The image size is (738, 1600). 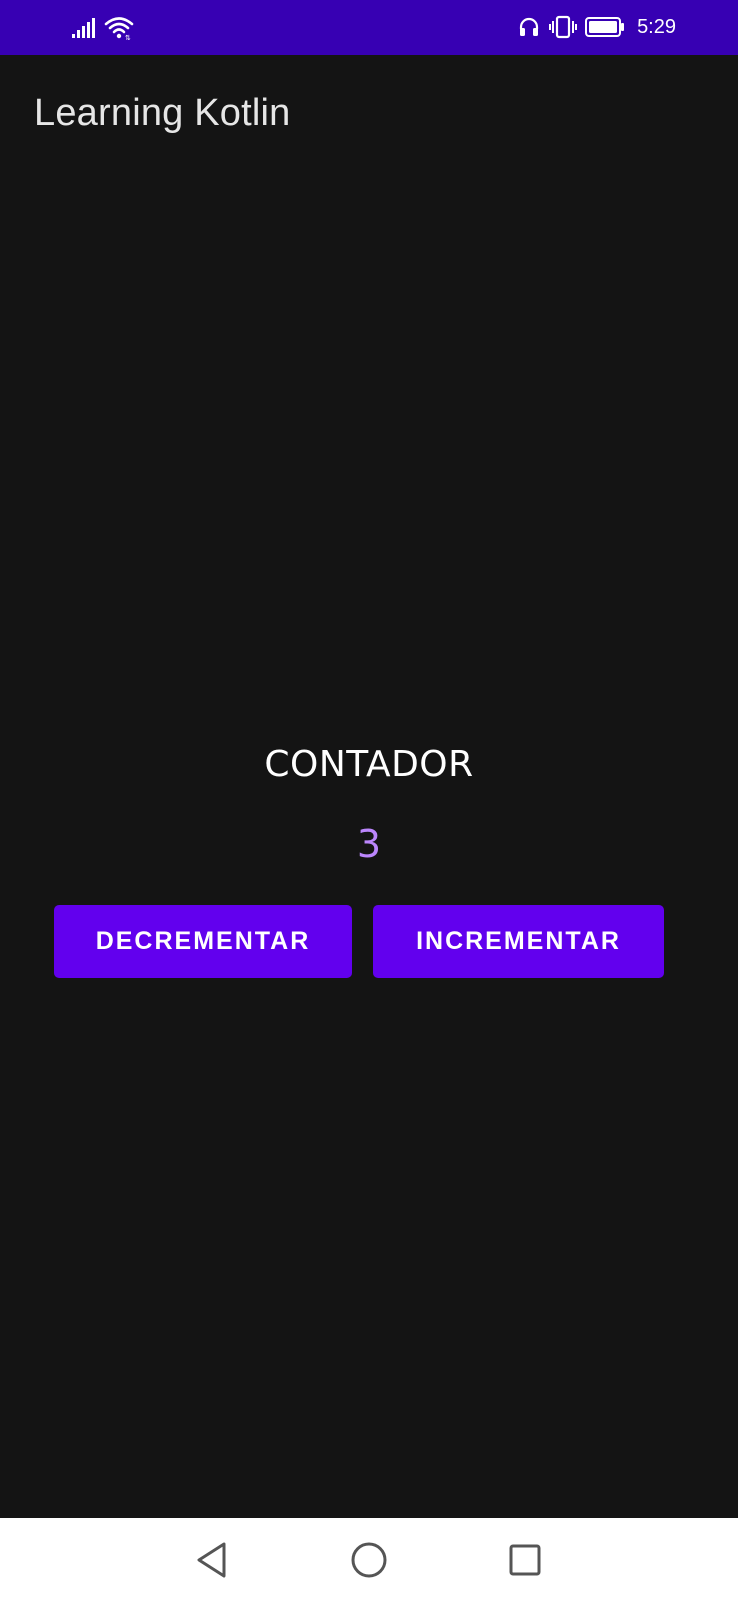 I want to click on vibrate-icon, so click(x=563, y=27).